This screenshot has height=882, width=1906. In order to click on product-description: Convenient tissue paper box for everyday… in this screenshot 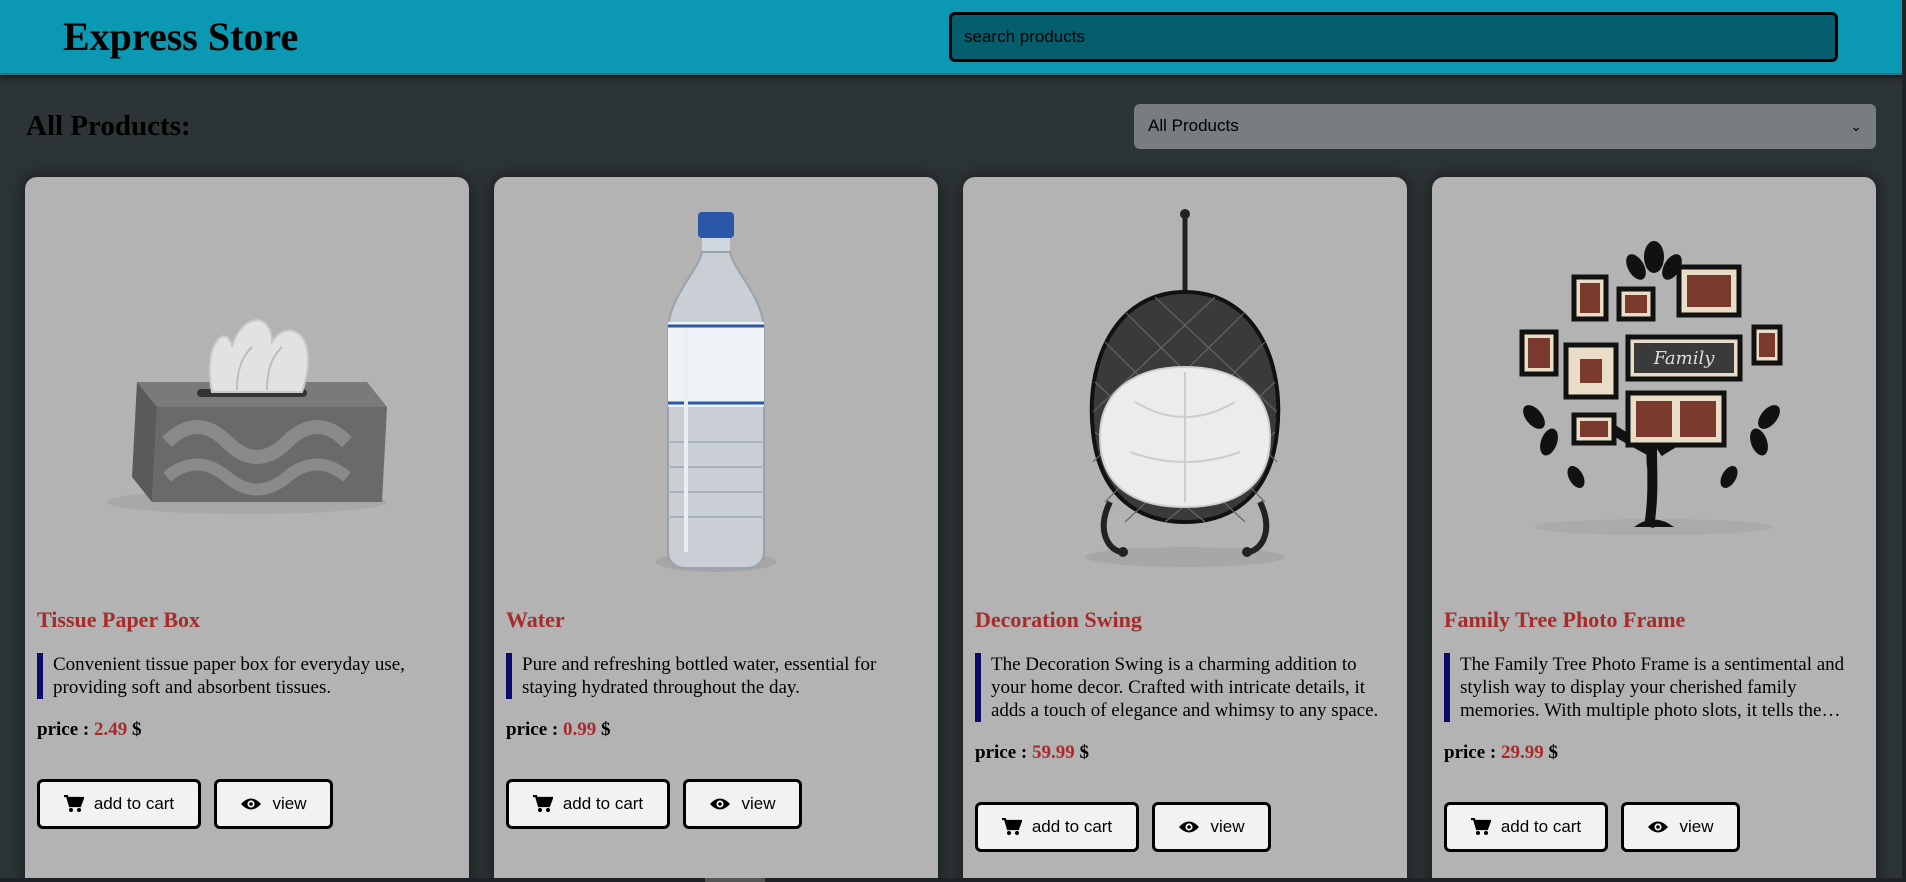, I will do `click(247, 676)`.